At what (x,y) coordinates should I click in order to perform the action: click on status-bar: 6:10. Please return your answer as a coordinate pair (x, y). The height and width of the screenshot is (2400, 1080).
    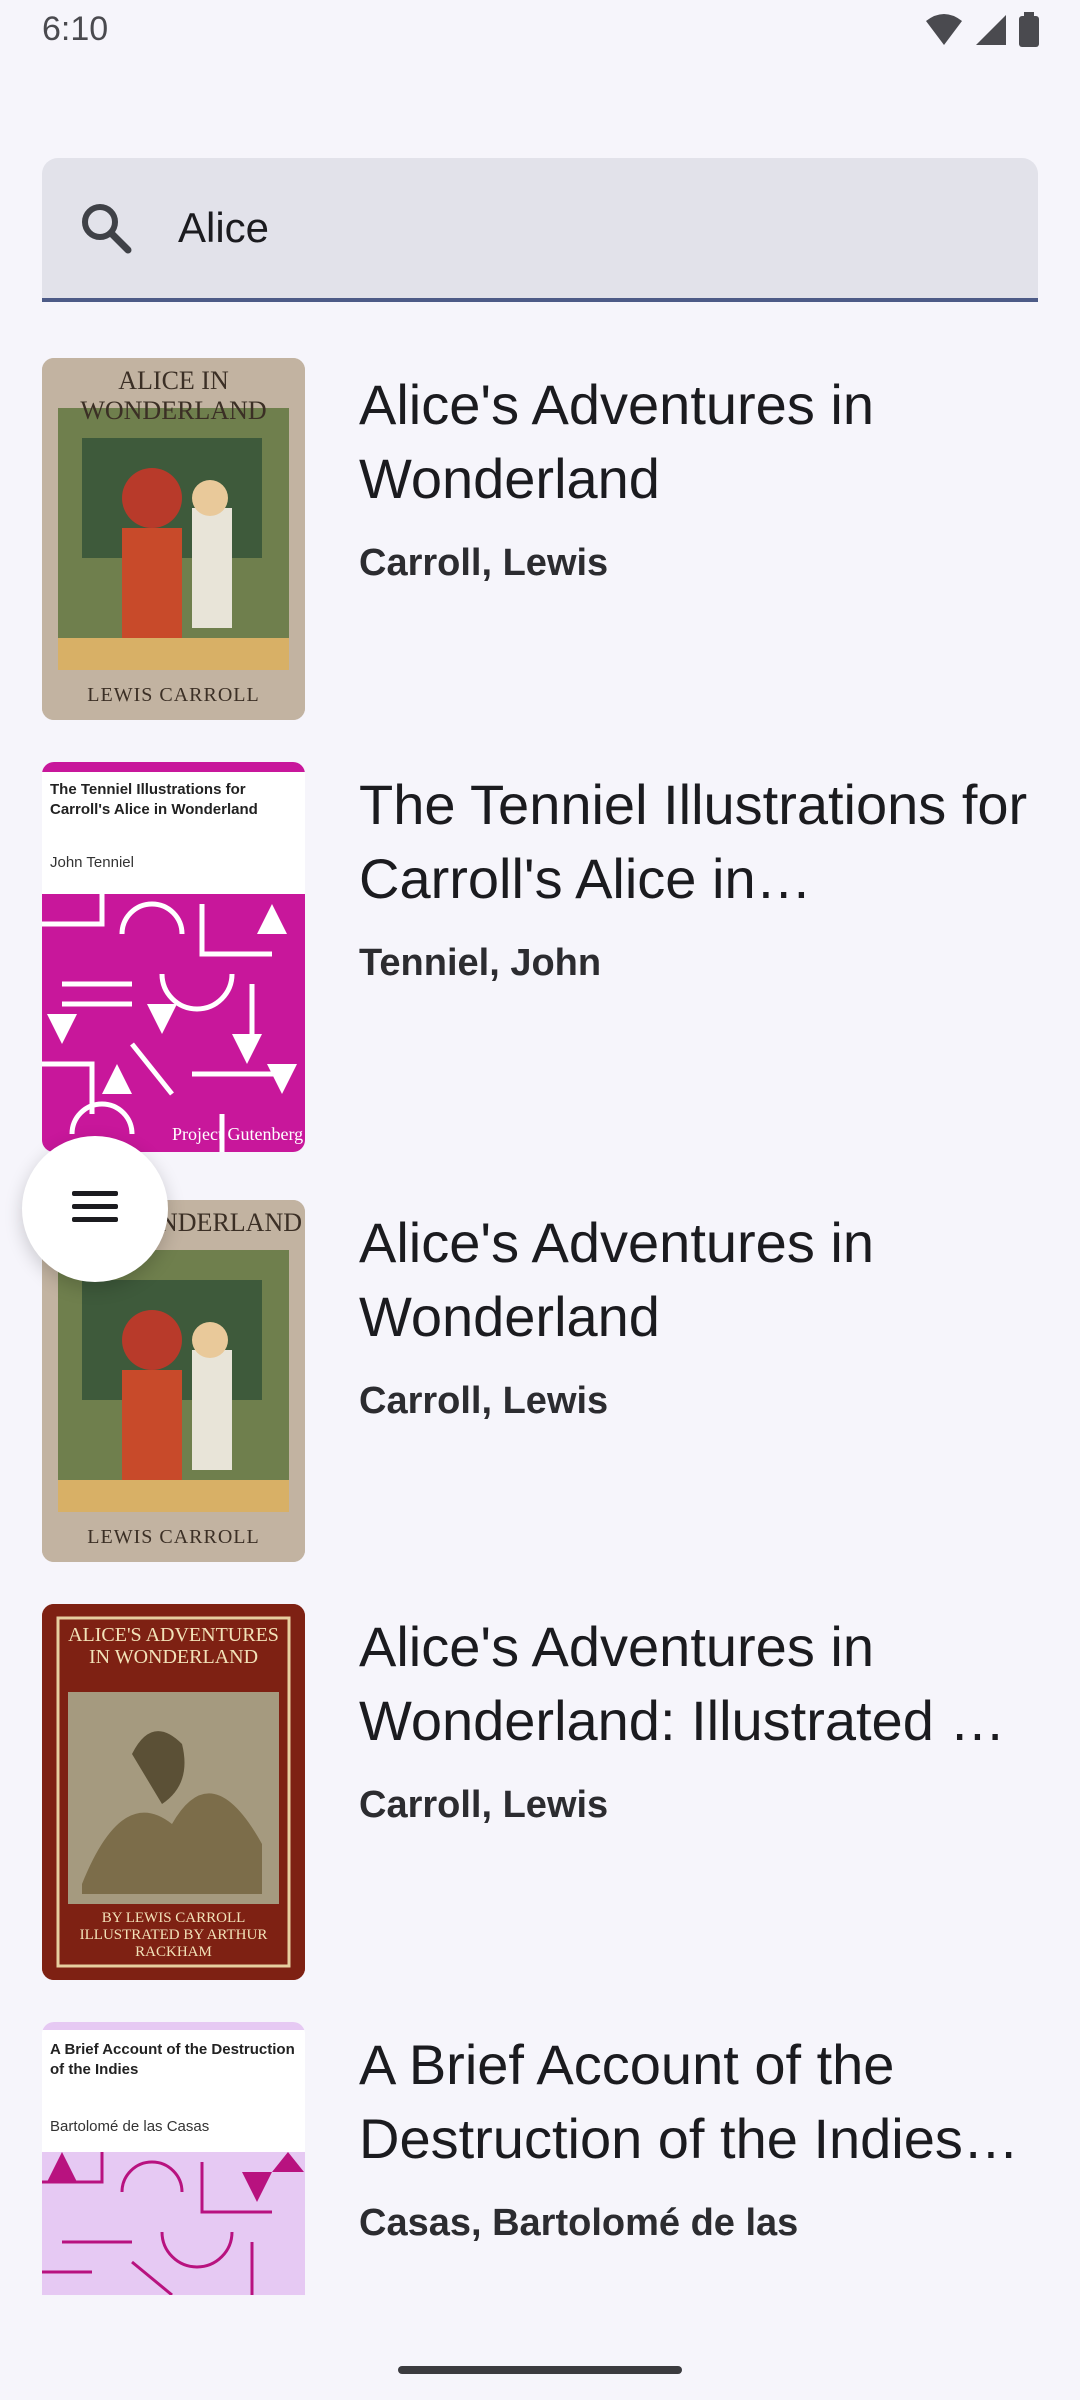
    Looking at the image, I should click on (540, 32).